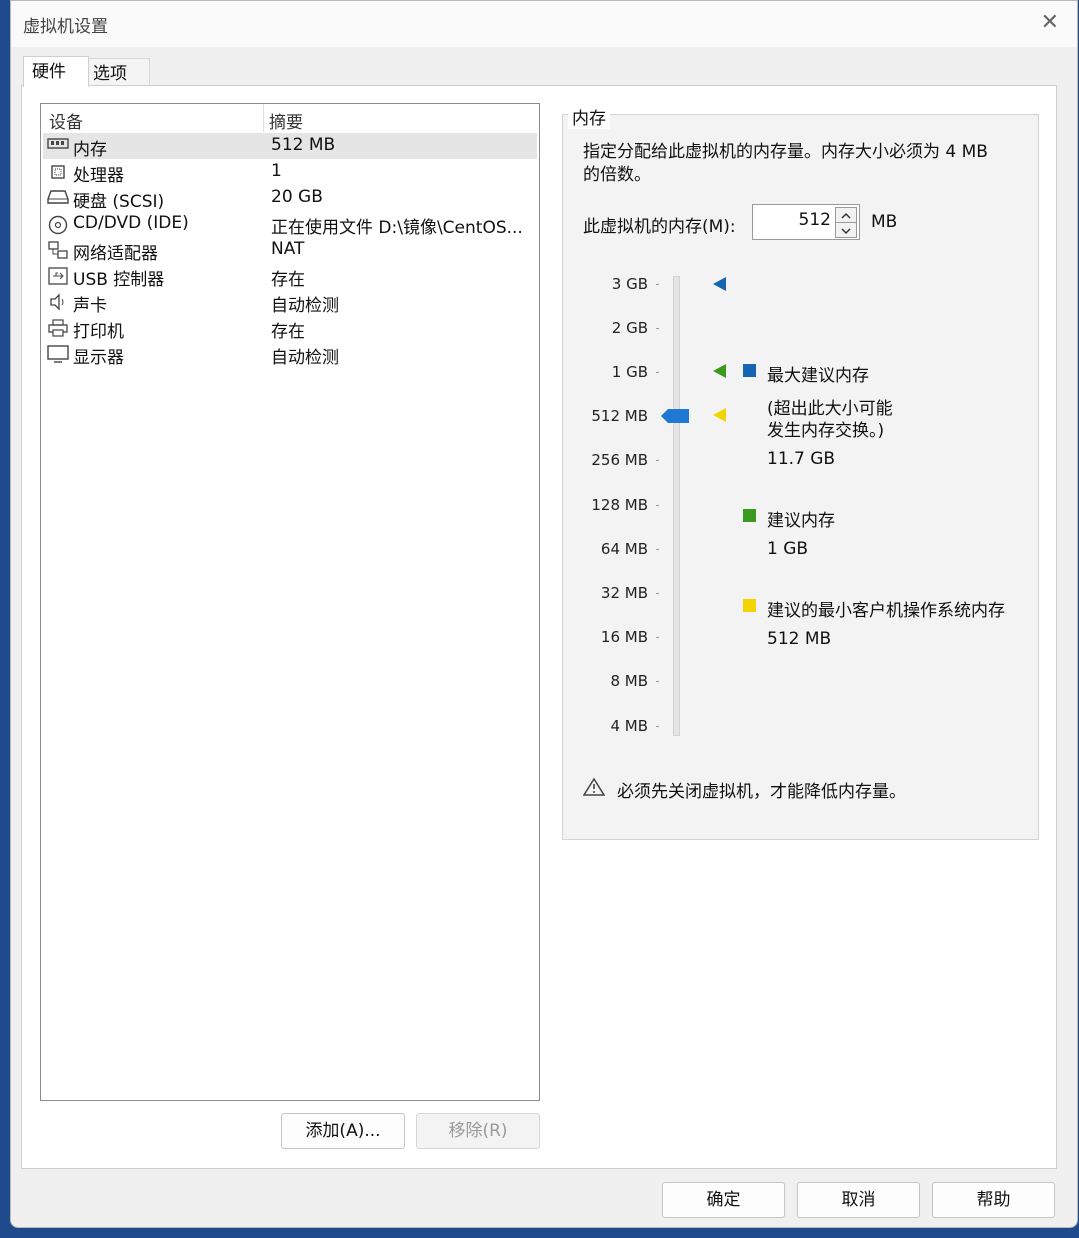  Describe the element at coordinates (886, 611) in the screenshot. I see `min-guest-legend-title: 建议的最小客户机操作系统内存` at that location.